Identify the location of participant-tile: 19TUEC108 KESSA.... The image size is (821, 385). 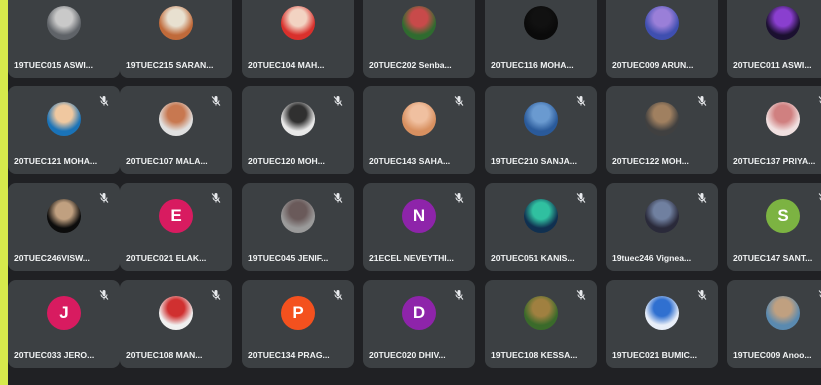
(541, 324).